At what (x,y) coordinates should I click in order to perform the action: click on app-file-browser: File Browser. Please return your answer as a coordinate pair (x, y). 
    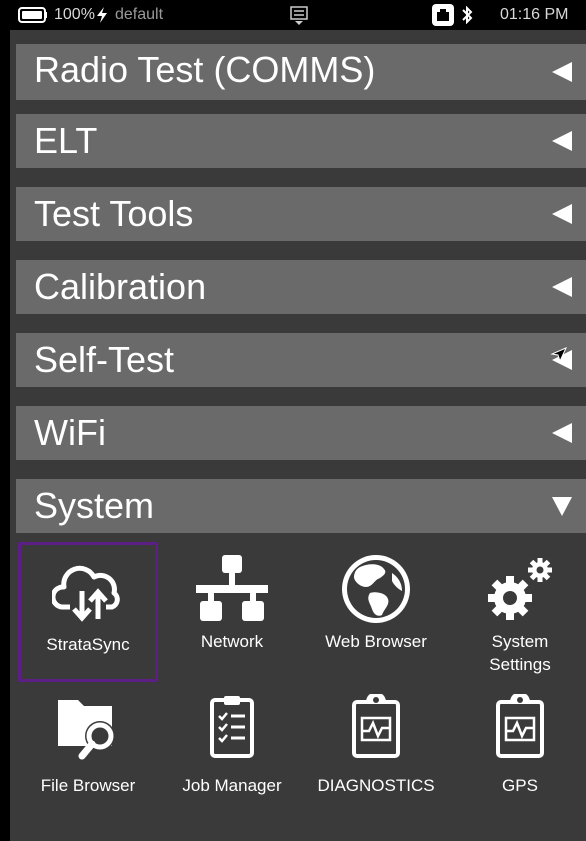
    Looking at the image, I should click on (88, 760).